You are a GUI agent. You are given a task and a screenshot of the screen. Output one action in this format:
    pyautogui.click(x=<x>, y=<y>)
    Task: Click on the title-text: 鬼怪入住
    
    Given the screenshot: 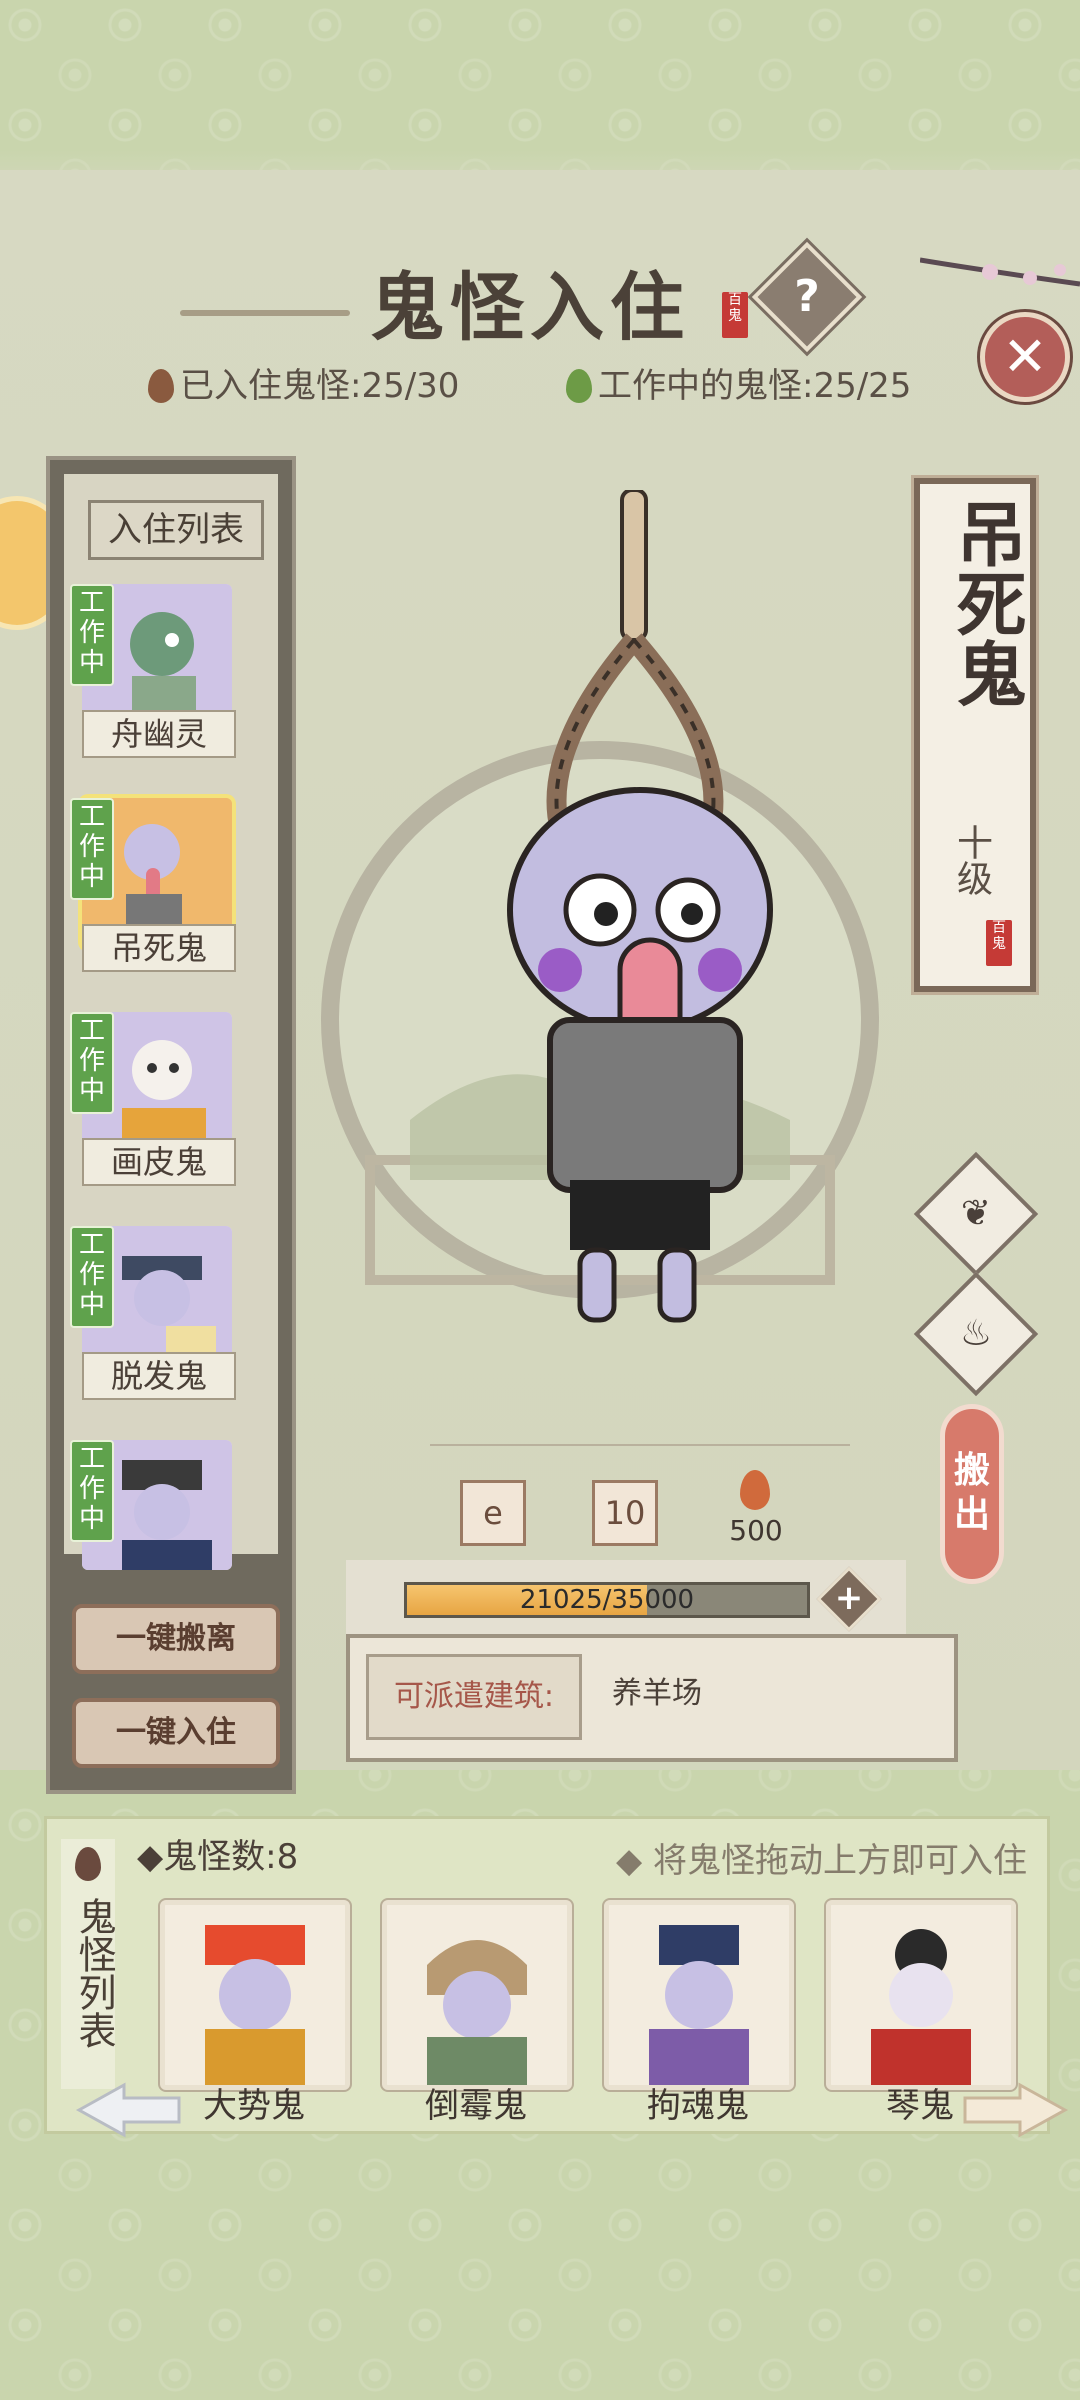 What is the action you would take?
    pyautogui.click(x=530, y=308)
    